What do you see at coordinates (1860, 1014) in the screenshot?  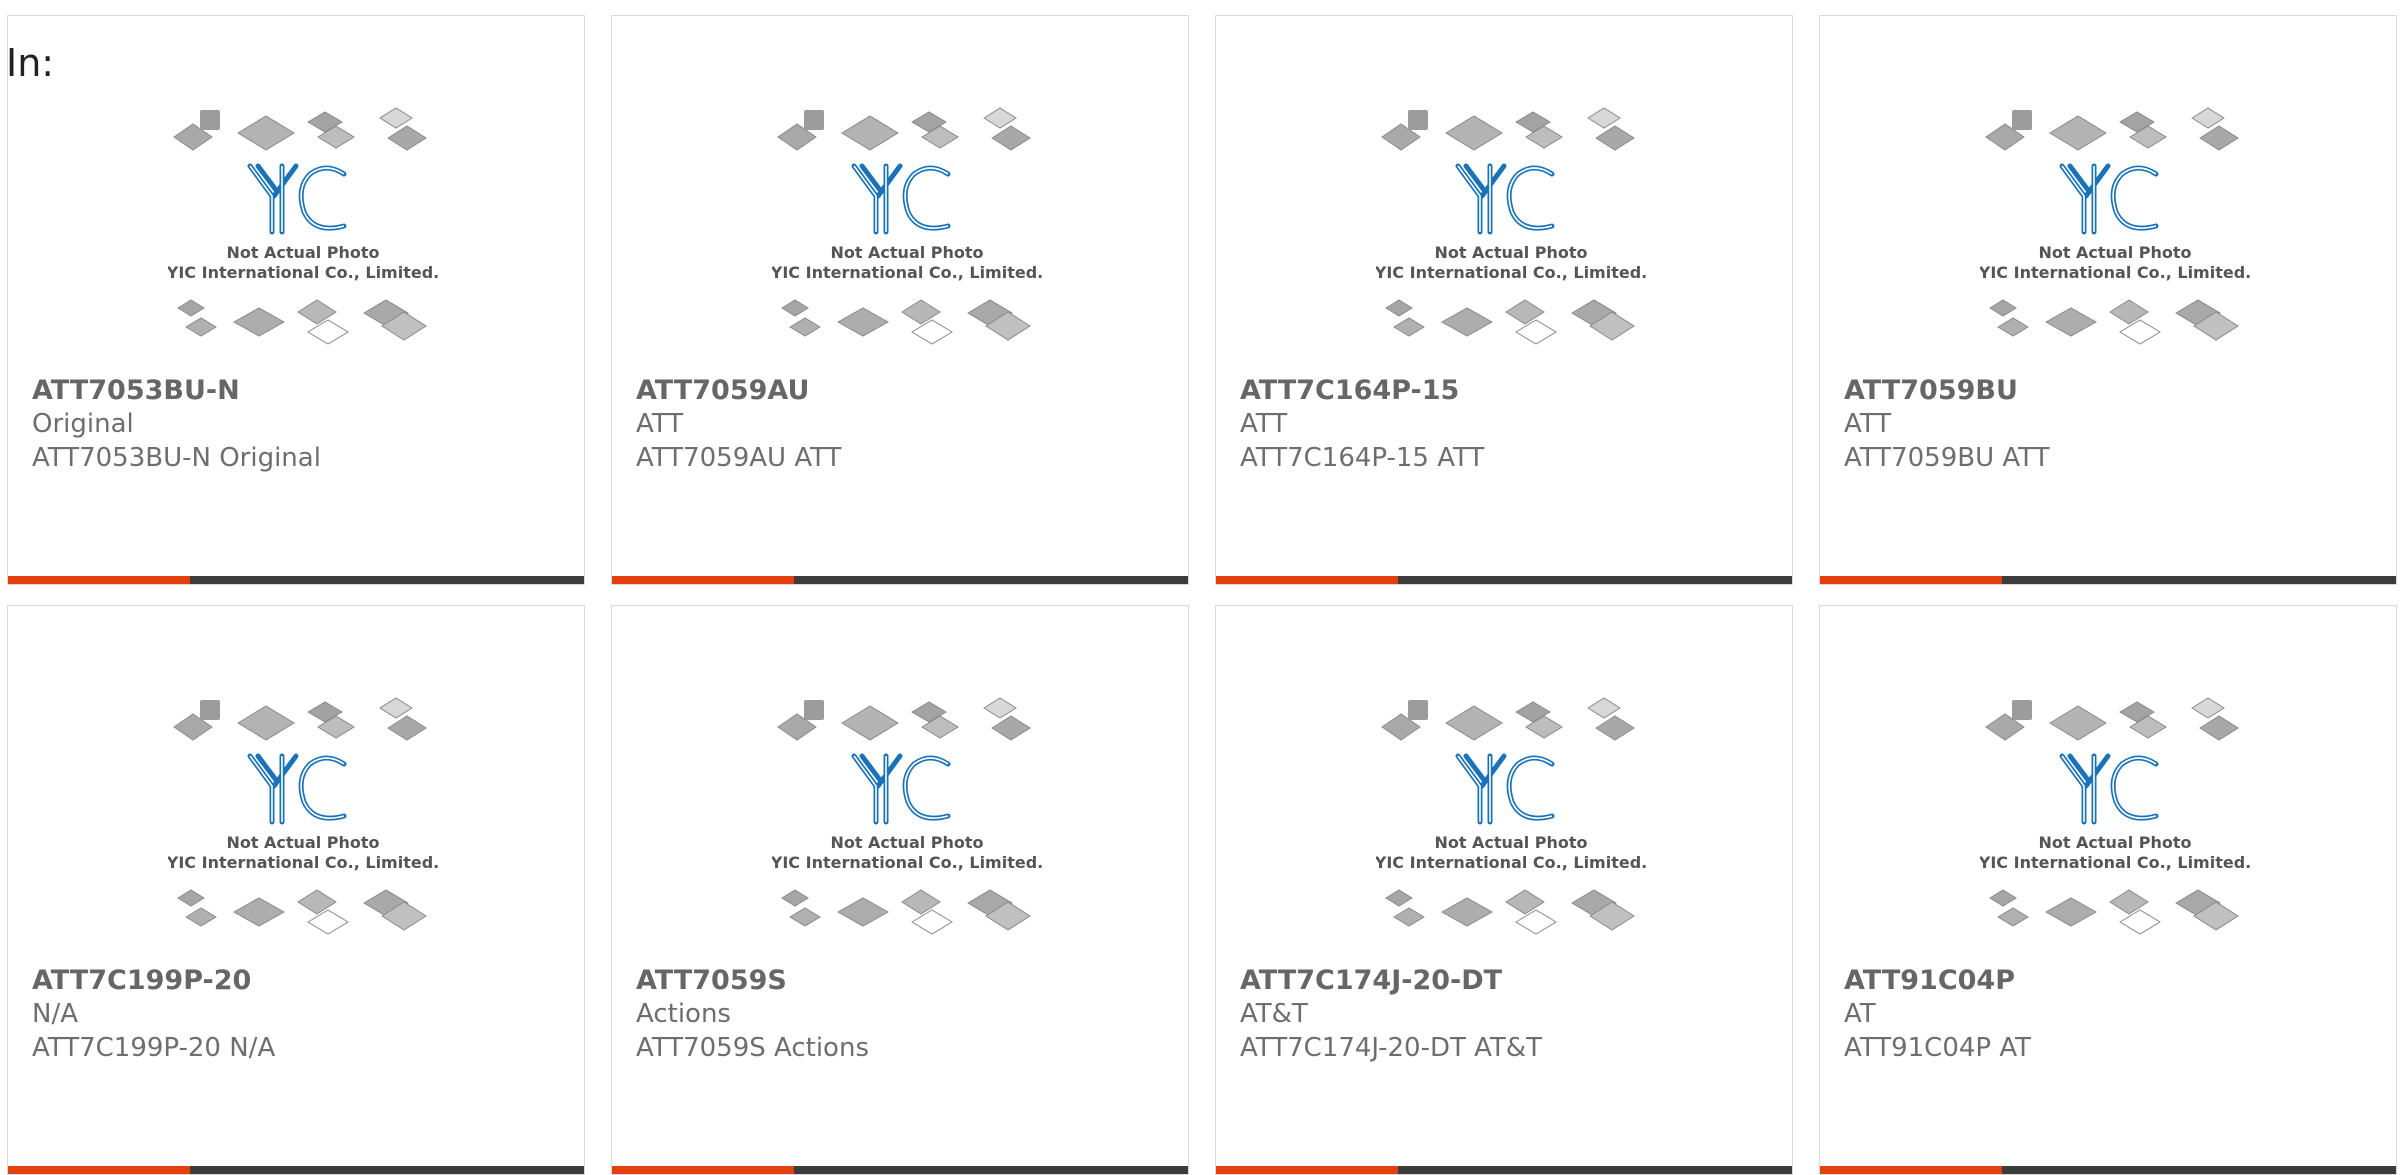 I see `product-manufacturer: AT` at bounding box center [1860, 1014].